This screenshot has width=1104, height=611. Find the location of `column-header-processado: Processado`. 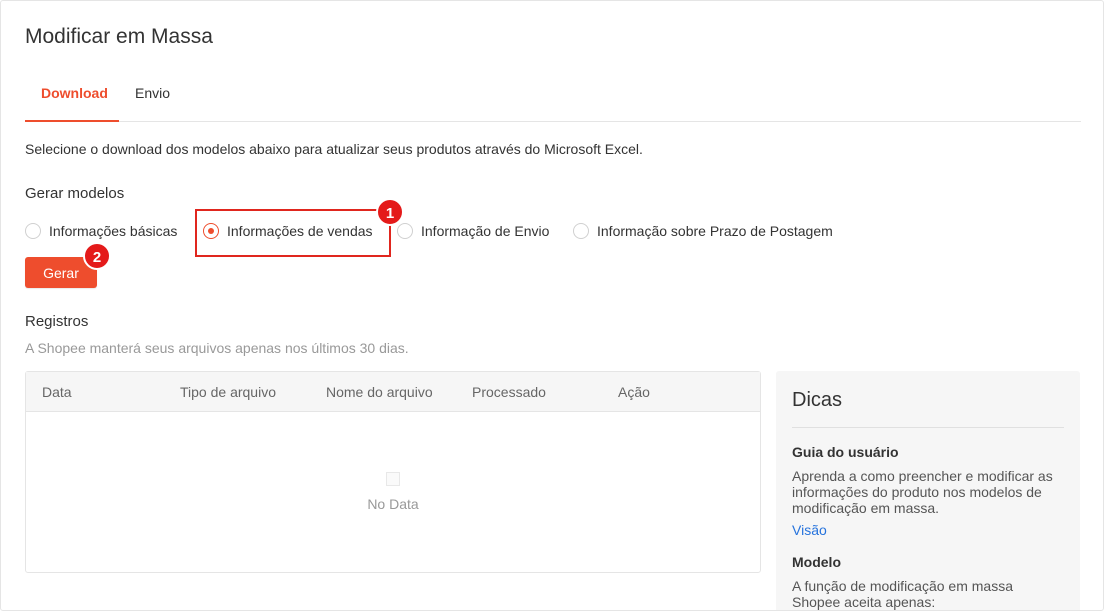

column-header-processado: Processado is located at coordinates (509, 392).